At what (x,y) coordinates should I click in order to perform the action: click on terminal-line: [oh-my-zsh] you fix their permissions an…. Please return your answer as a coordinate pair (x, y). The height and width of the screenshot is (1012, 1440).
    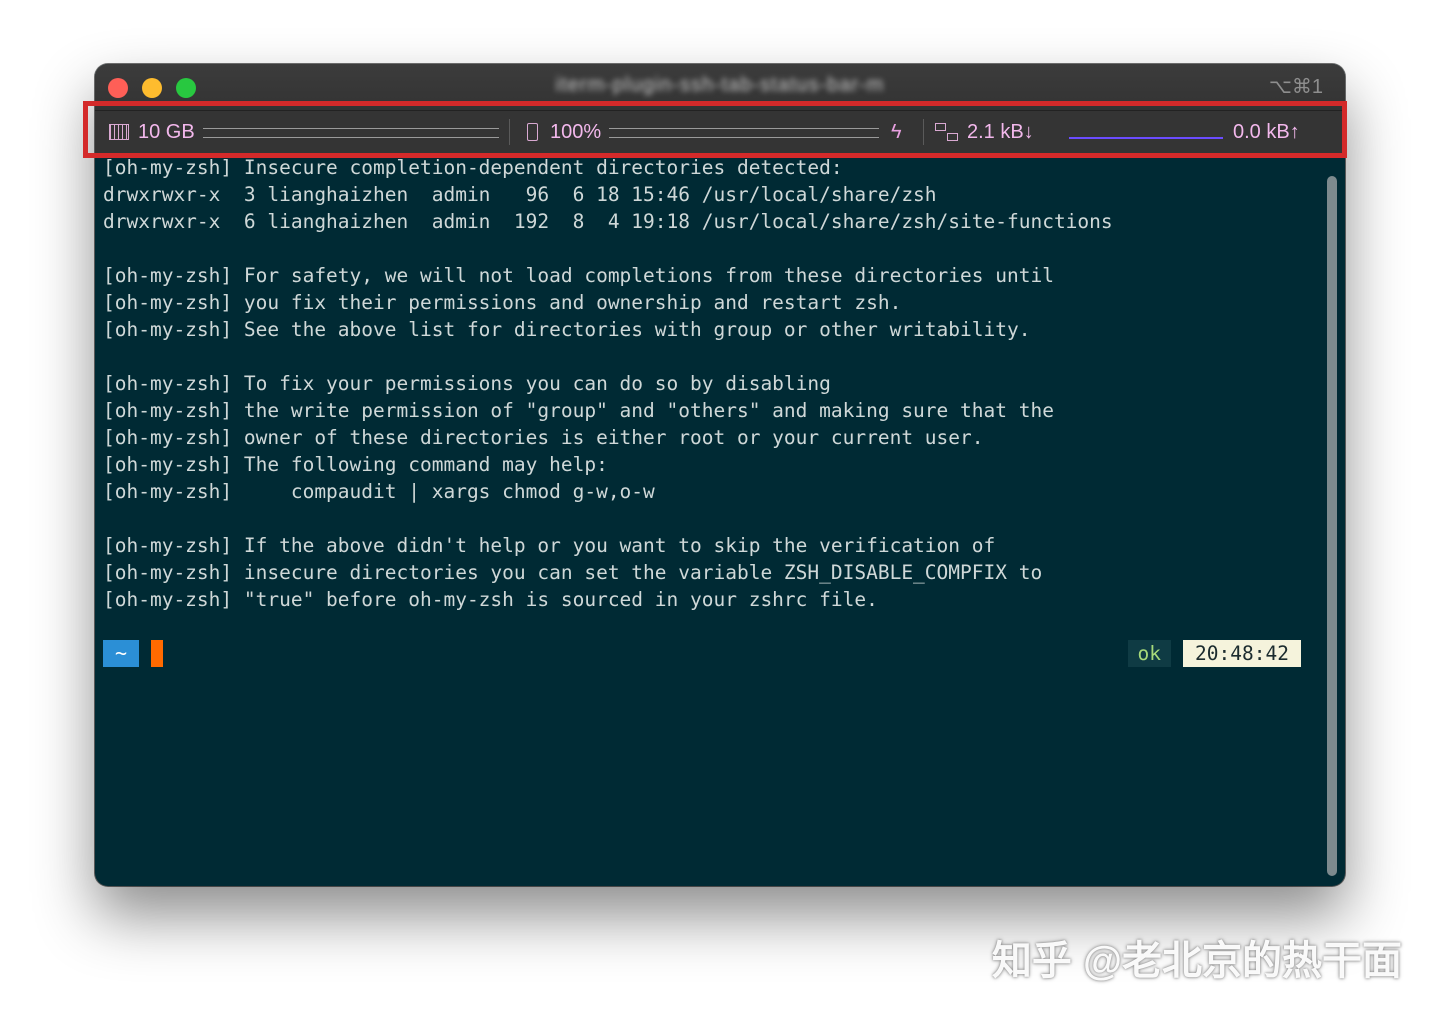
    Looking at the image, I should click on (502, 302).